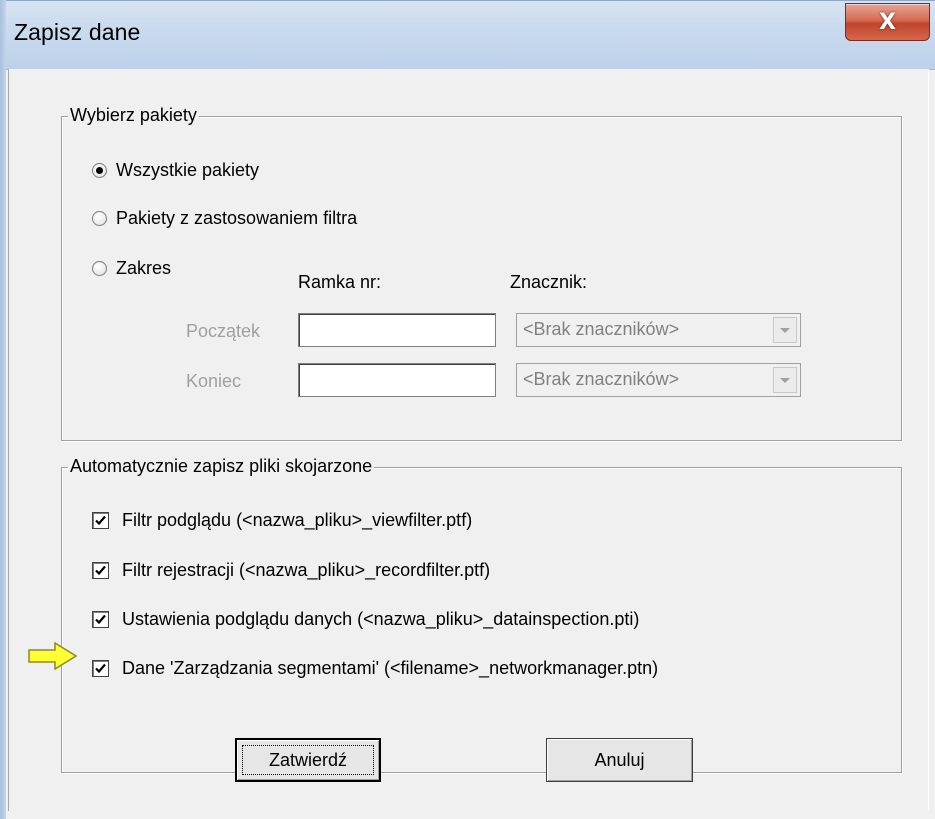 This screenshot has height=819, width=935. I want to click on cancel-button: Anuluj, so click(619, 760).